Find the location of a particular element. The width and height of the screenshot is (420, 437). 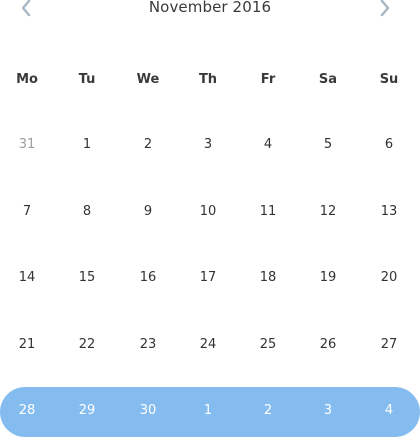

calendar-week-row: 7 8 9 10 11 12 13 is located at coordinates (210, 213).